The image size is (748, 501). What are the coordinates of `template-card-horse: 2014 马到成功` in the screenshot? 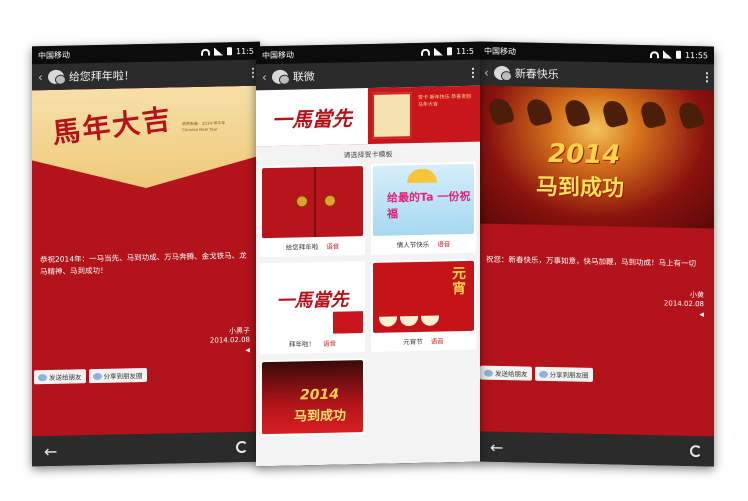 It's located at (312, 397).